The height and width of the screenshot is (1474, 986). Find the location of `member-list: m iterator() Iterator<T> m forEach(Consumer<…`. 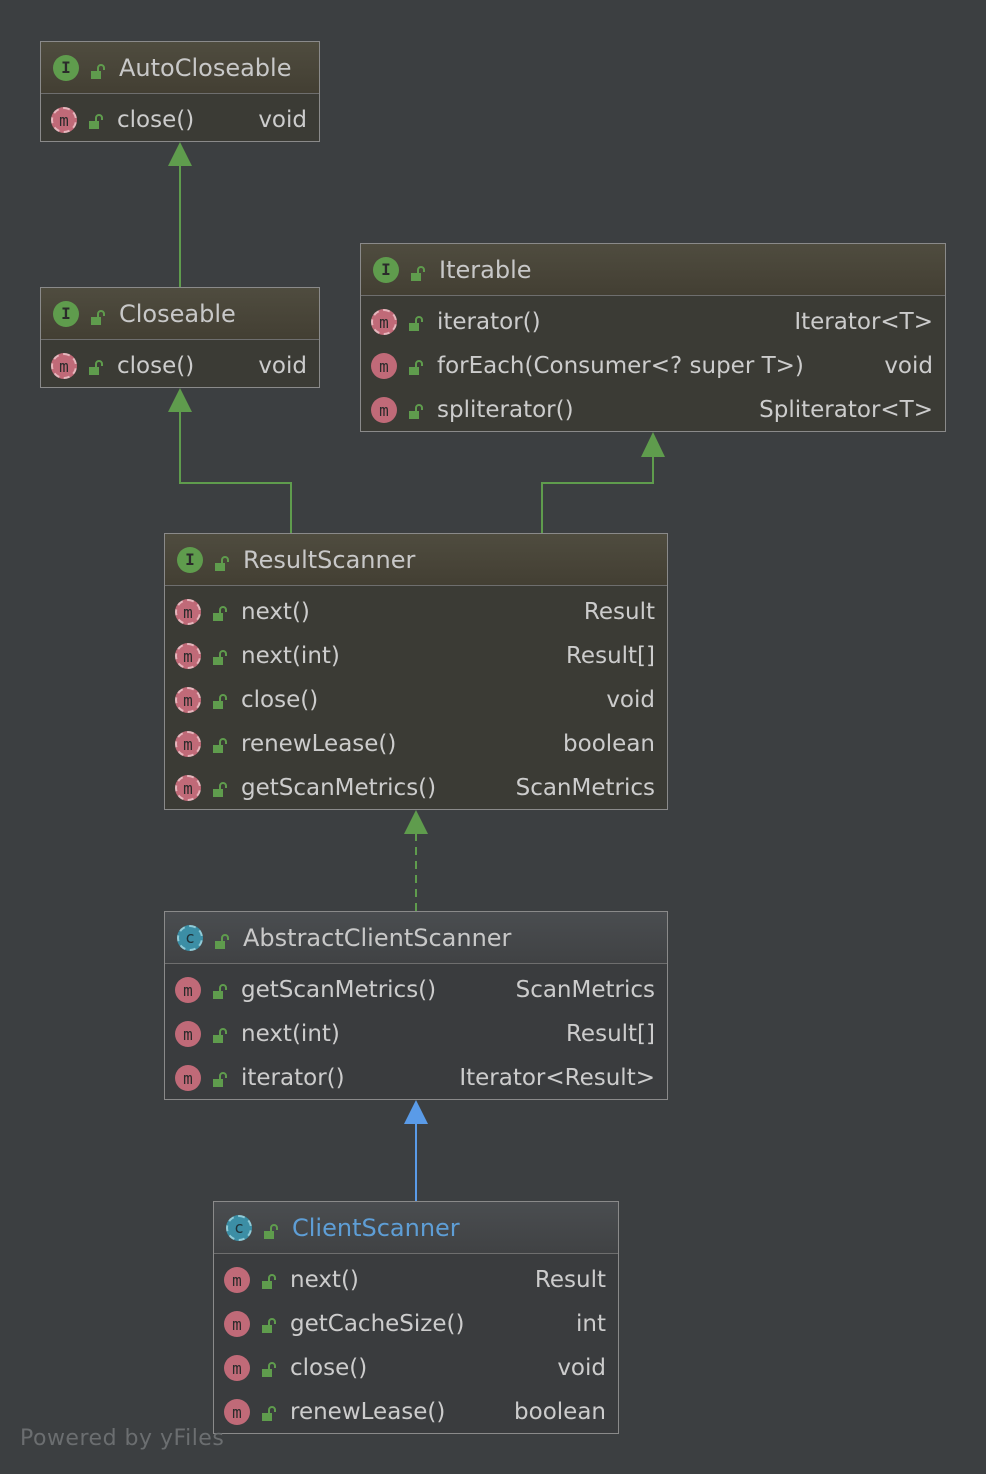

member-list: m iterator() Iterator<T> m forEach(Consumer<… is located at coordinates (653, 364).